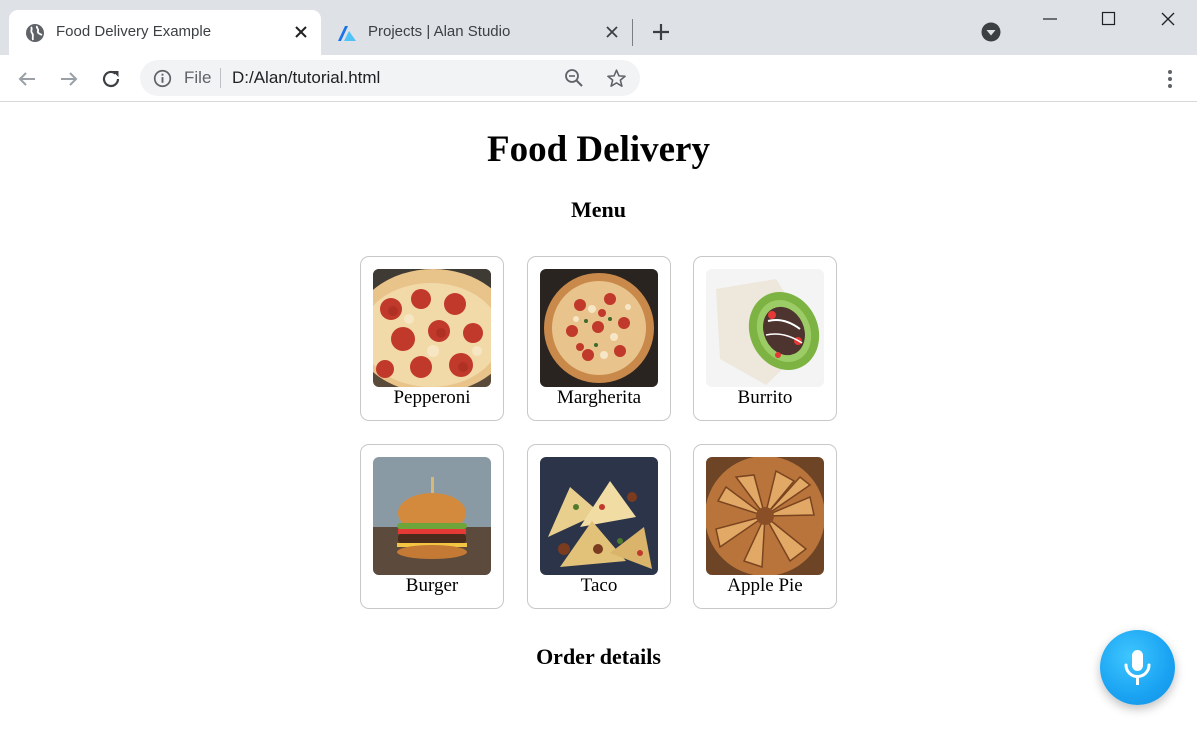 The height and width of the screenshot is (751, 1197). I want to click on menu-item-name: Taco, so click(599, 585).